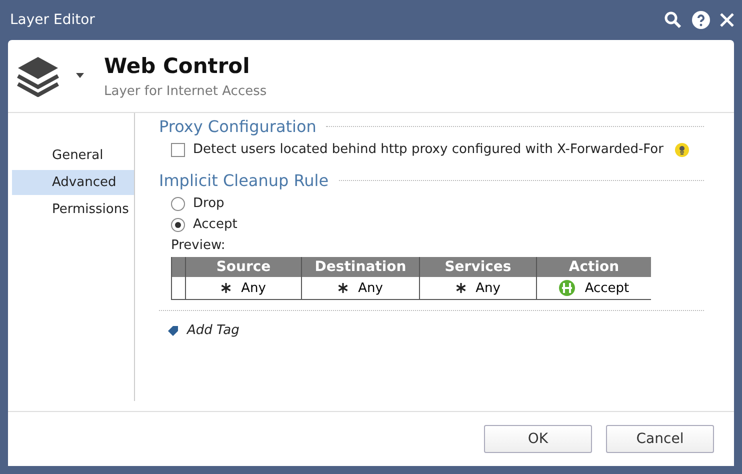  I want to click on table-cell: Accept, so click(593, 288).